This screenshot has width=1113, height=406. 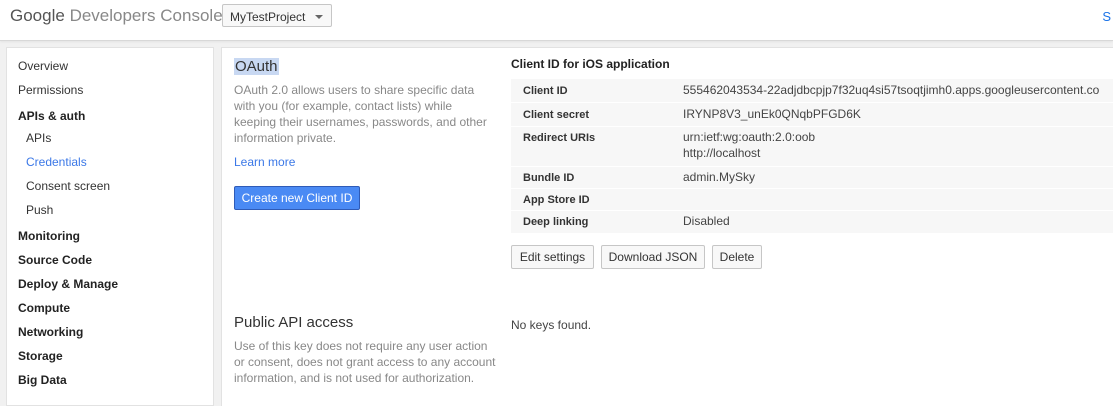 I want to click on project-selector: MyTestProject, so click(x=277, y=15).